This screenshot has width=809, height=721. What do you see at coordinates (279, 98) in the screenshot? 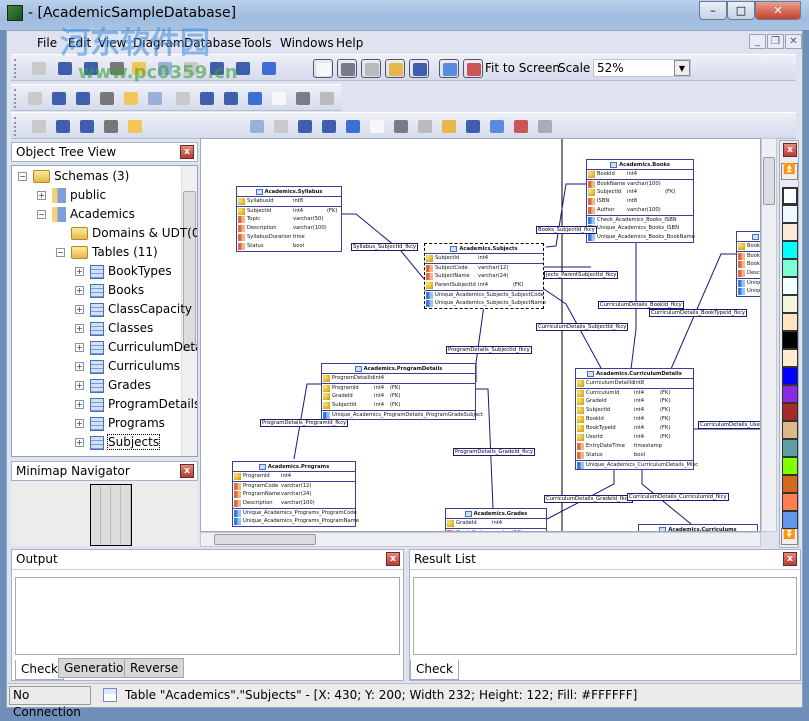
I see `view-button` at bounding box center [279, 98].